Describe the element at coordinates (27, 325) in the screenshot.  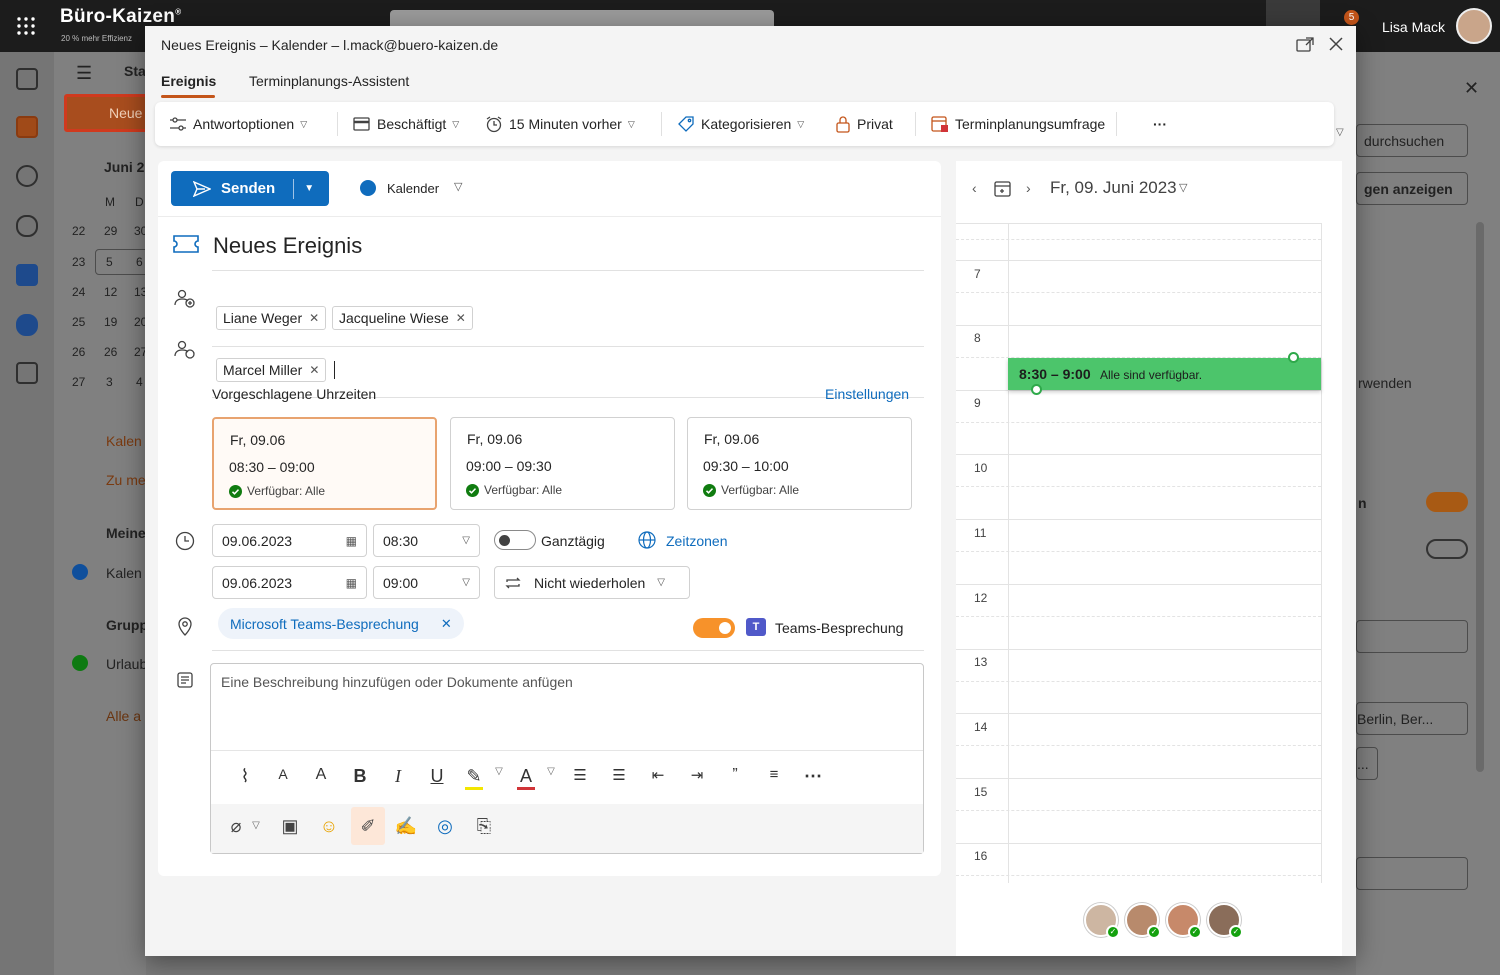
I see `onedrive-icon` at that location.